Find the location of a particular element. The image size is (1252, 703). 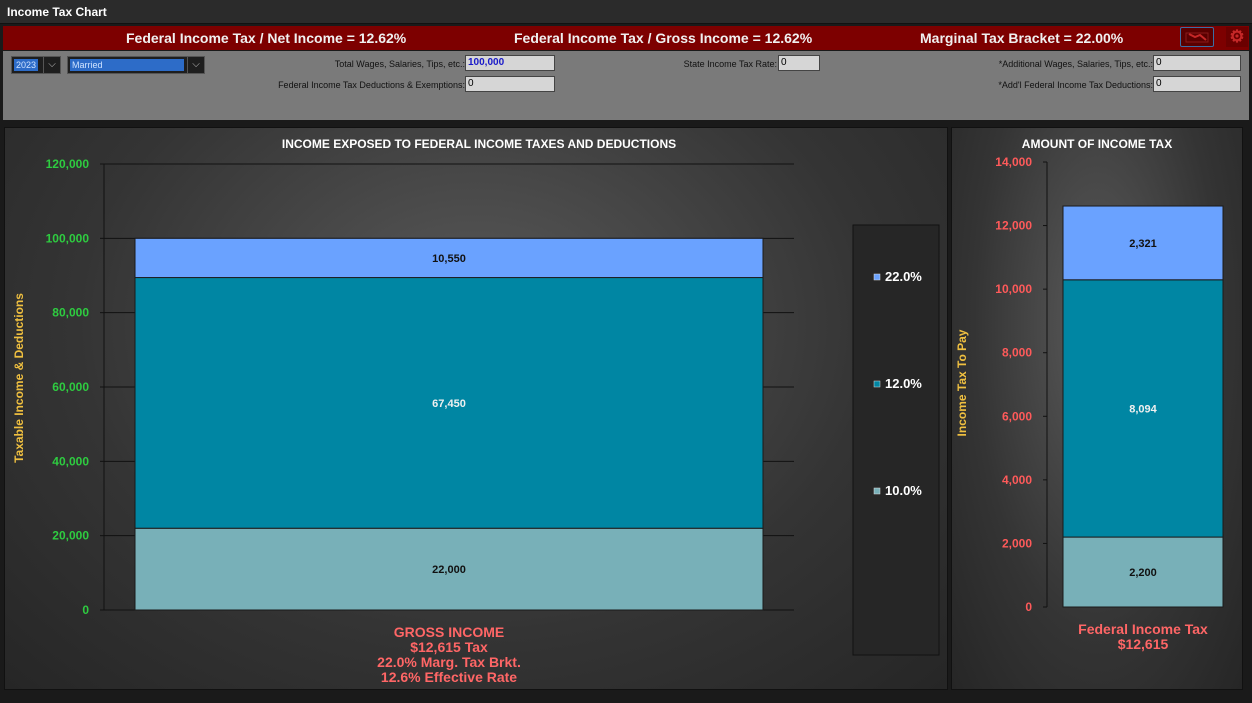

y-tick-label: 120,000 is located at coordinates (68, 164).